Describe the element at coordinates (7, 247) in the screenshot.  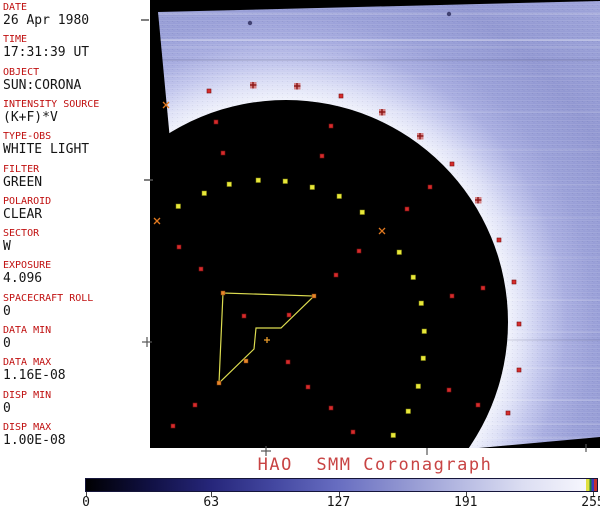
I see `field-value: W` at that location.